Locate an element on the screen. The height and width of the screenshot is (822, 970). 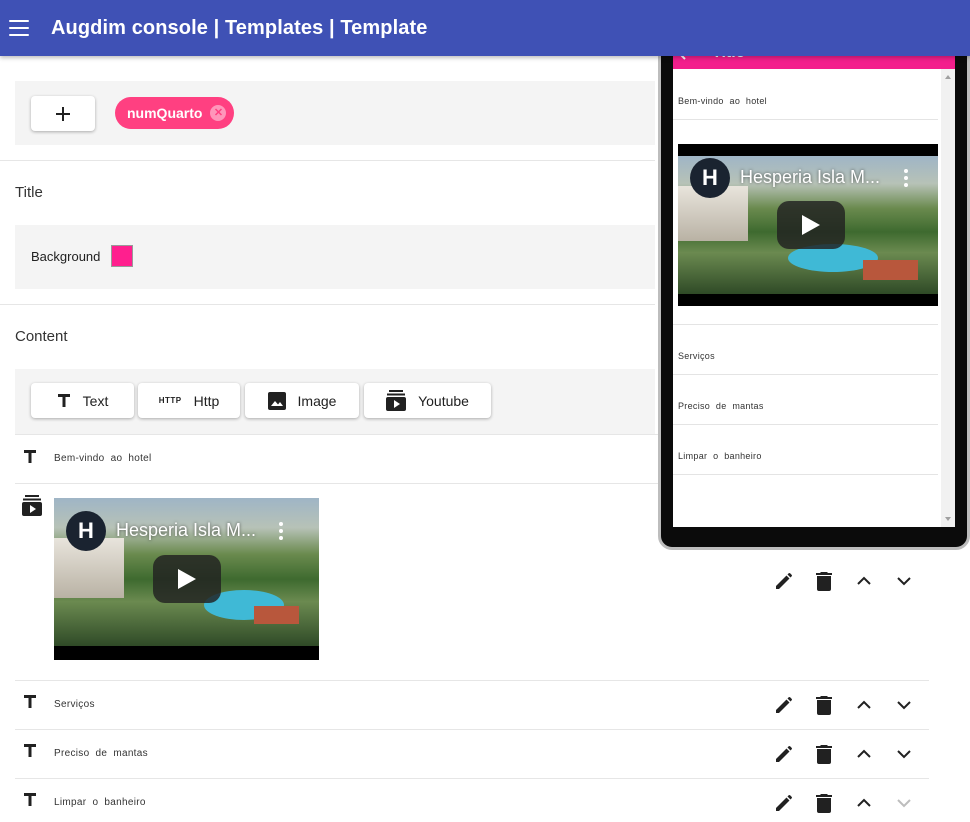
plus-icon is located at coordinates (63, 113).